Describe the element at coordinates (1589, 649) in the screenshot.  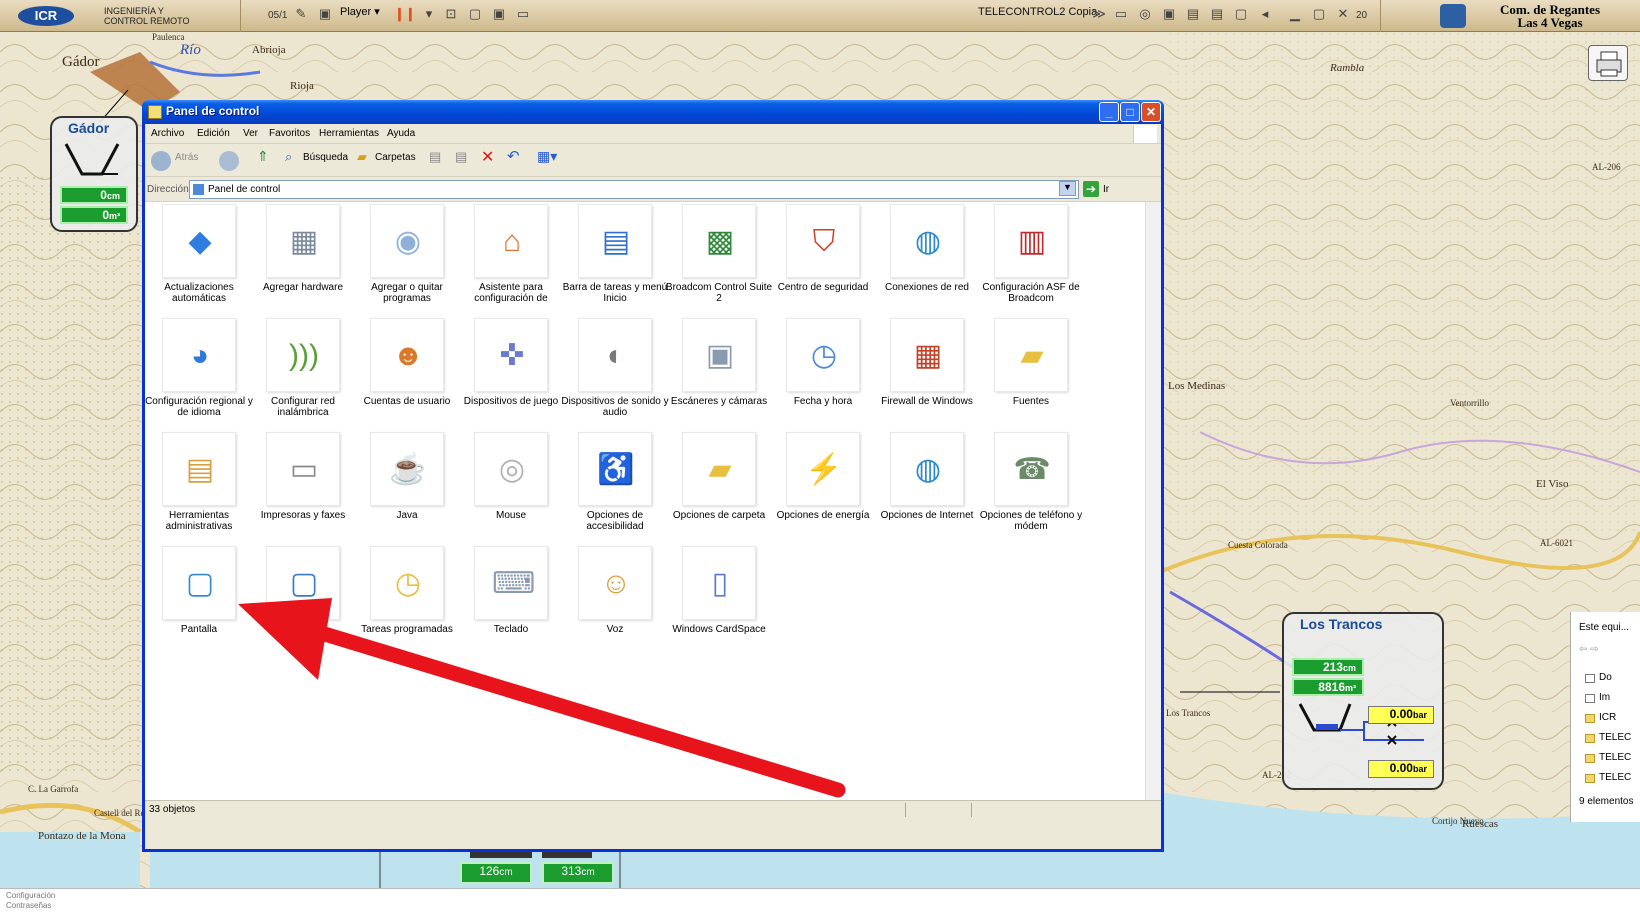
I see `nav-arrows-icon: ⇦ ⇨` at that location.